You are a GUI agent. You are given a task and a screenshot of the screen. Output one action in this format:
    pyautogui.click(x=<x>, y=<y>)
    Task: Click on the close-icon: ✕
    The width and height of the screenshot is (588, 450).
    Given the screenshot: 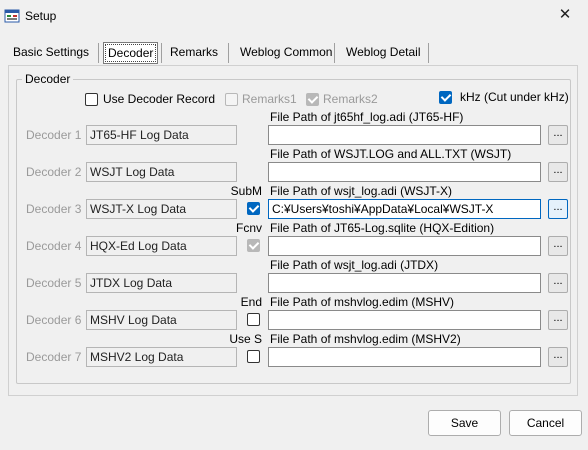 What is the action you would take?
    pyautogui.click(x=565, y=14)
    